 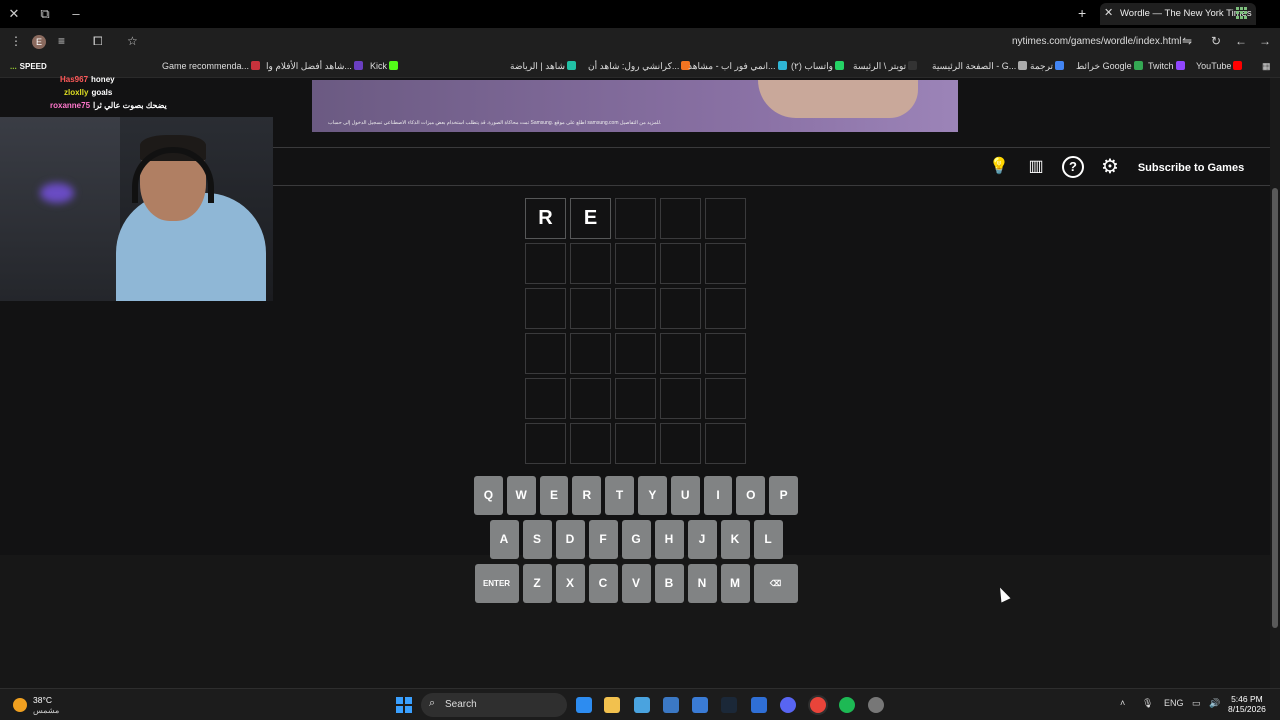 I want to click on key: C, so click(x=603, y=583).